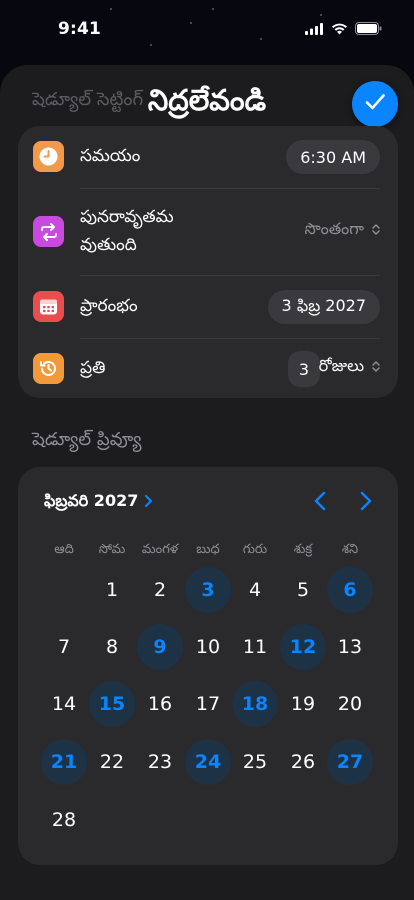 This screenshot has height=900, width=414. I want to click on calendar-day: 28, so click(64, 820).